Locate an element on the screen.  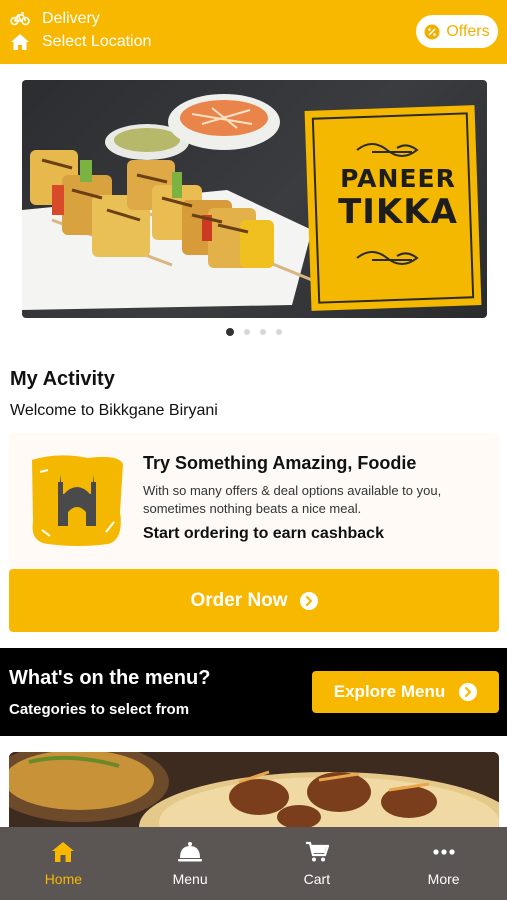
discount-badge-icon is located at coordinates (432, 31).